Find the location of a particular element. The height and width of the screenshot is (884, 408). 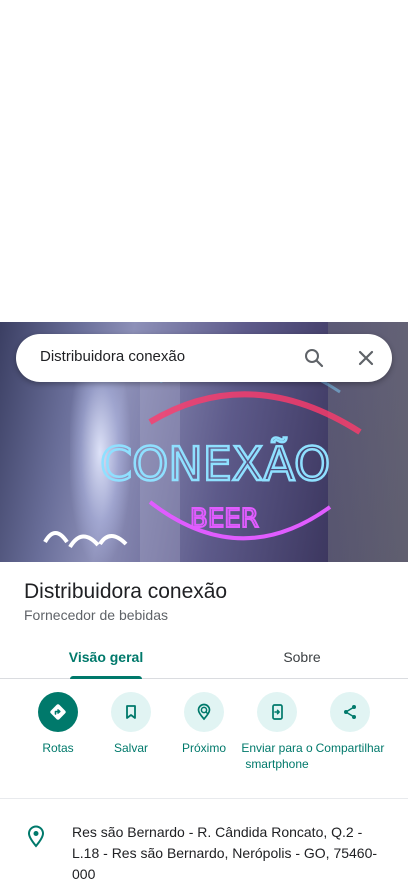

send-to-phone-label: Enviar para o smartphone is located at coordinates (277, 756).